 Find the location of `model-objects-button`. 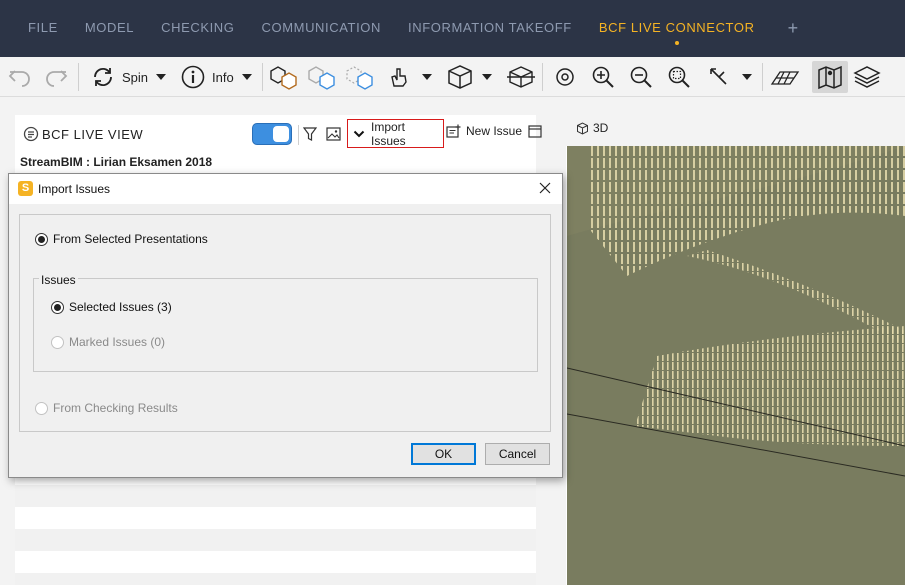

model-objects-button is located at coordinates (284, 77).